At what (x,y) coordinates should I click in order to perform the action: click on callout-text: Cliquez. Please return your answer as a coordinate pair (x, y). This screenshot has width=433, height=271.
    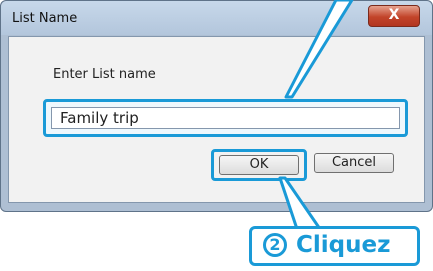
    Looking at the image, I should click on (343, 245).